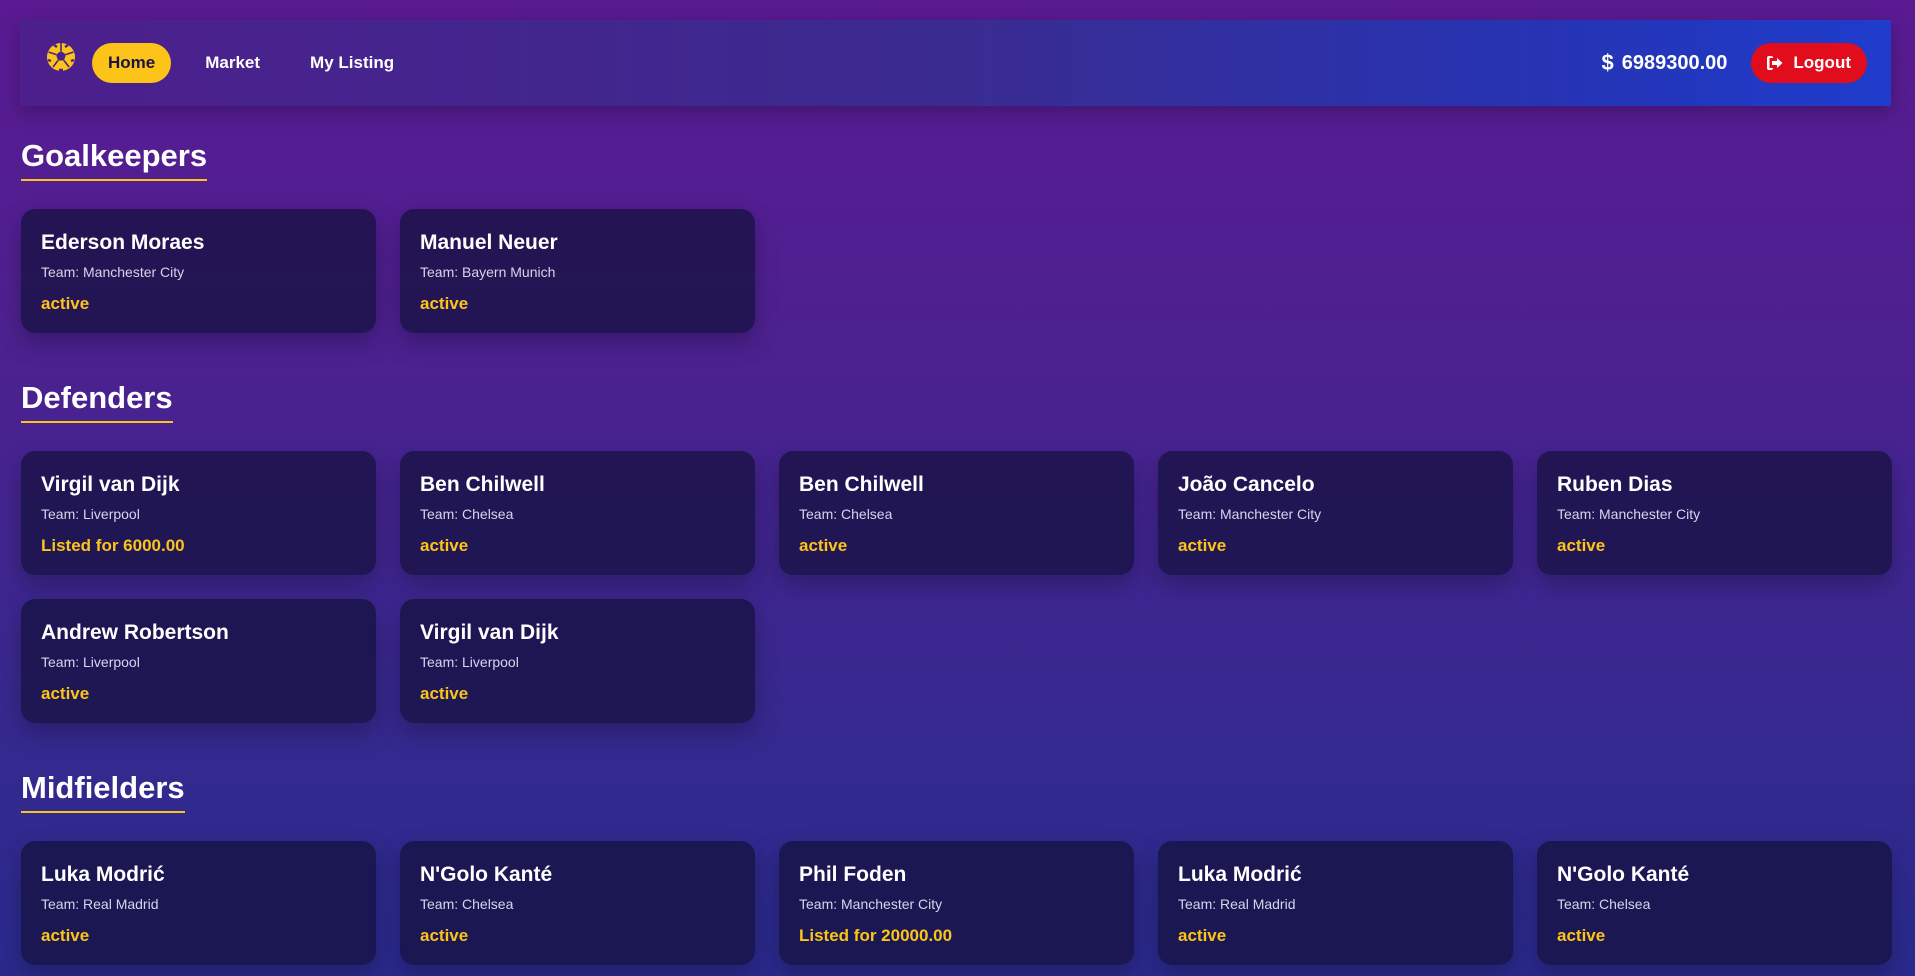 The image size is (1915, 976). What do you see at coordinates (1246, 484) in the screenshot?
I see `player-name: João Cancelo` at bounding box center [1246, 484].